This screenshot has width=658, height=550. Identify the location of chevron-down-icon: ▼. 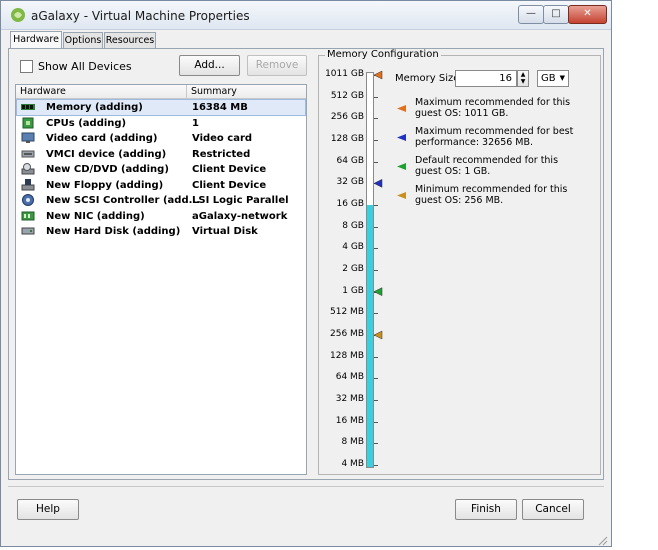
(562, 78).